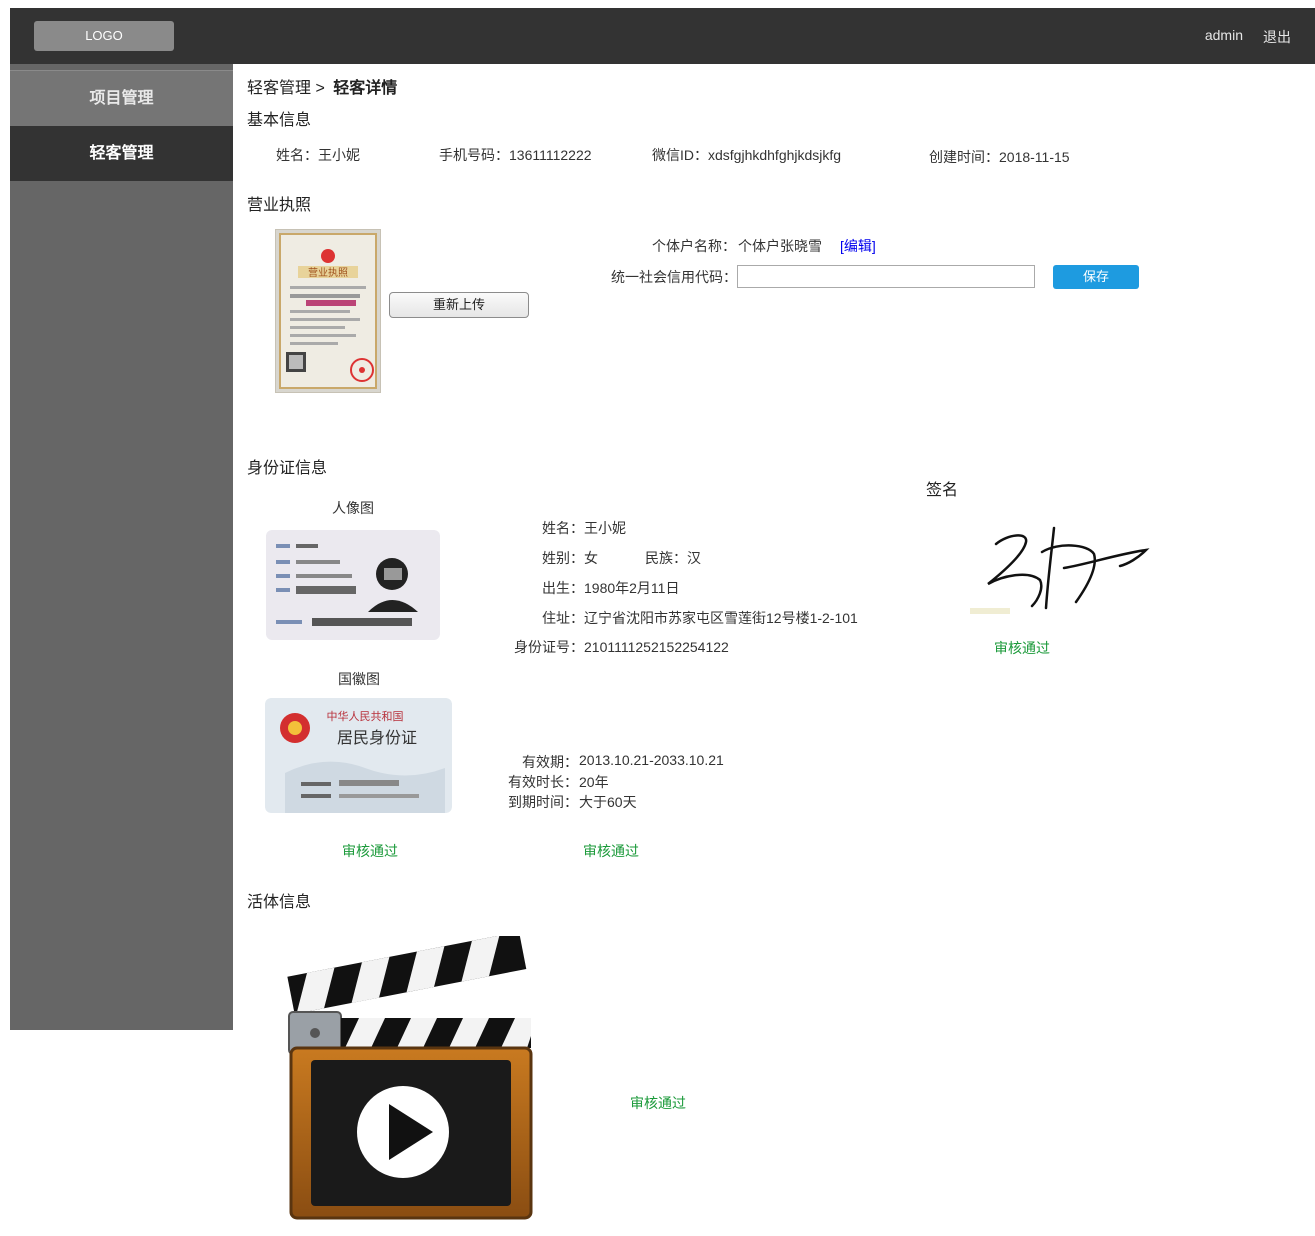  I want to click on sidebar-item-projects: 项目管理, so click(121, 98).